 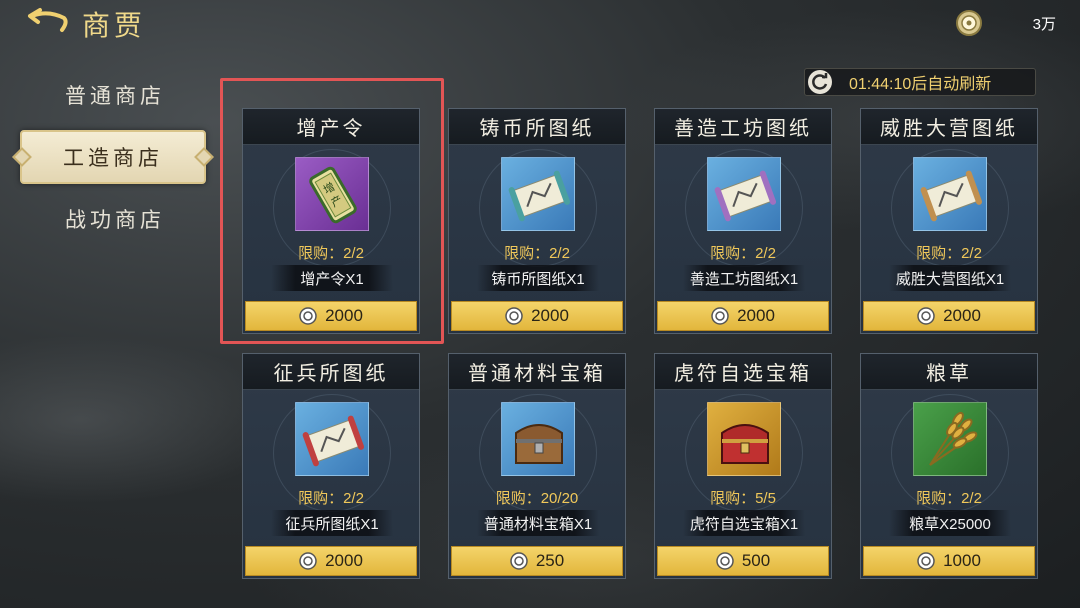 I want to click on shop-item-card: 征兵所图纸 限购：2/2 征兵所图纸X1 2000, so click(x=331, y=466).